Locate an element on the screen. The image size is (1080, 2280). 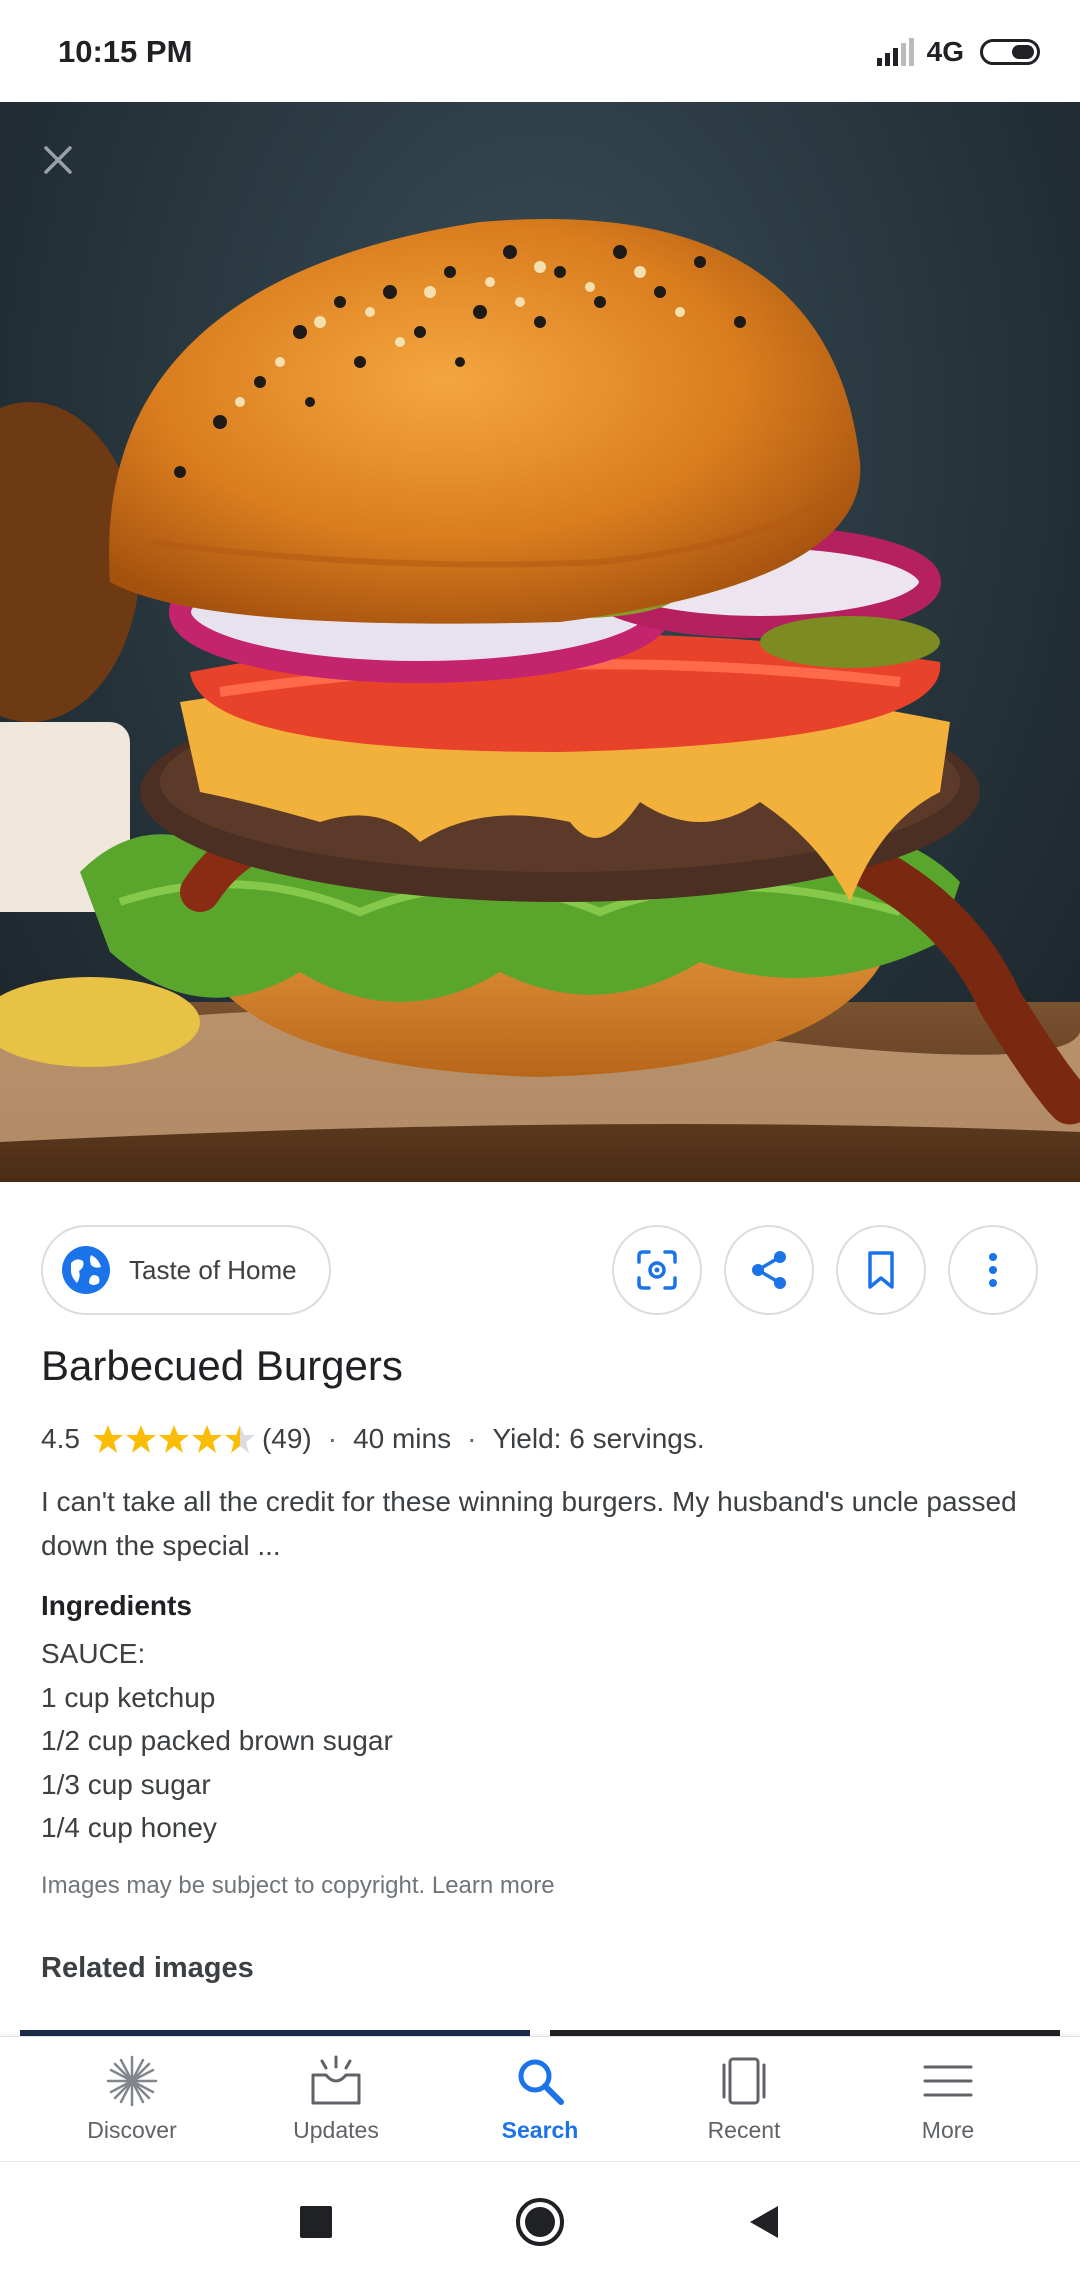
updates-tray-icon is located at coordinates (336, 2080).